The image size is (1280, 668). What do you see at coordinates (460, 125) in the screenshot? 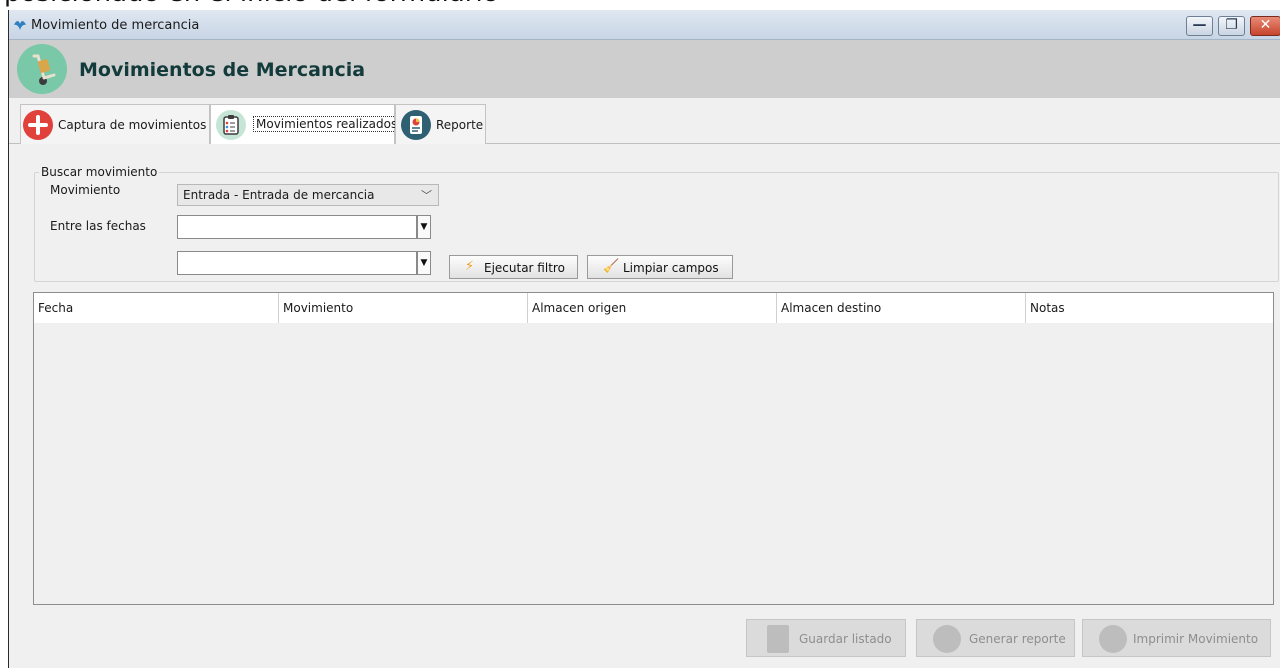
I see `tab-label: Reporte` at bounding box center [460, 125].